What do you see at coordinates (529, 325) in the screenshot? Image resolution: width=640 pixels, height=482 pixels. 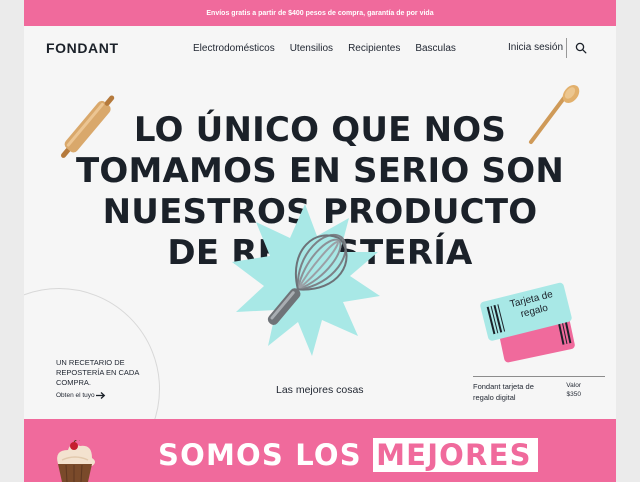 I see `gift-card-image: Tarjeta de regalo` at bounding box center [529, 325].